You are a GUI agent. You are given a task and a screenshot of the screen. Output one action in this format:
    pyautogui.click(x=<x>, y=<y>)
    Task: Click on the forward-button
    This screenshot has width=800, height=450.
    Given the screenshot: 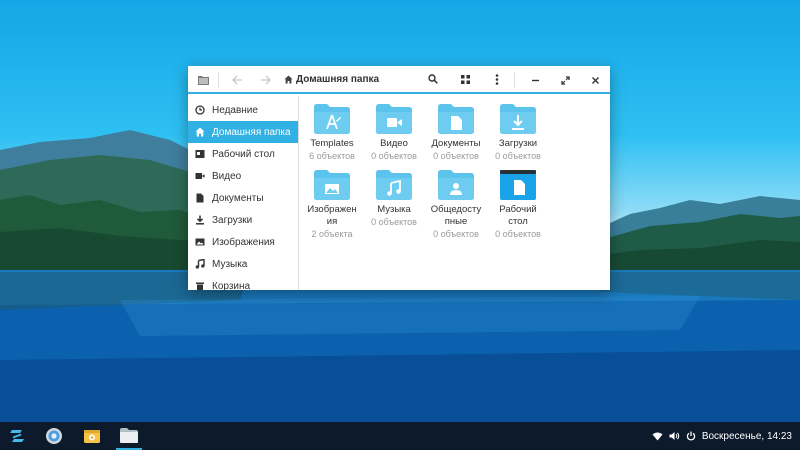 What is the action you would take?
    pyautogui.click(x=265, y=80)
    